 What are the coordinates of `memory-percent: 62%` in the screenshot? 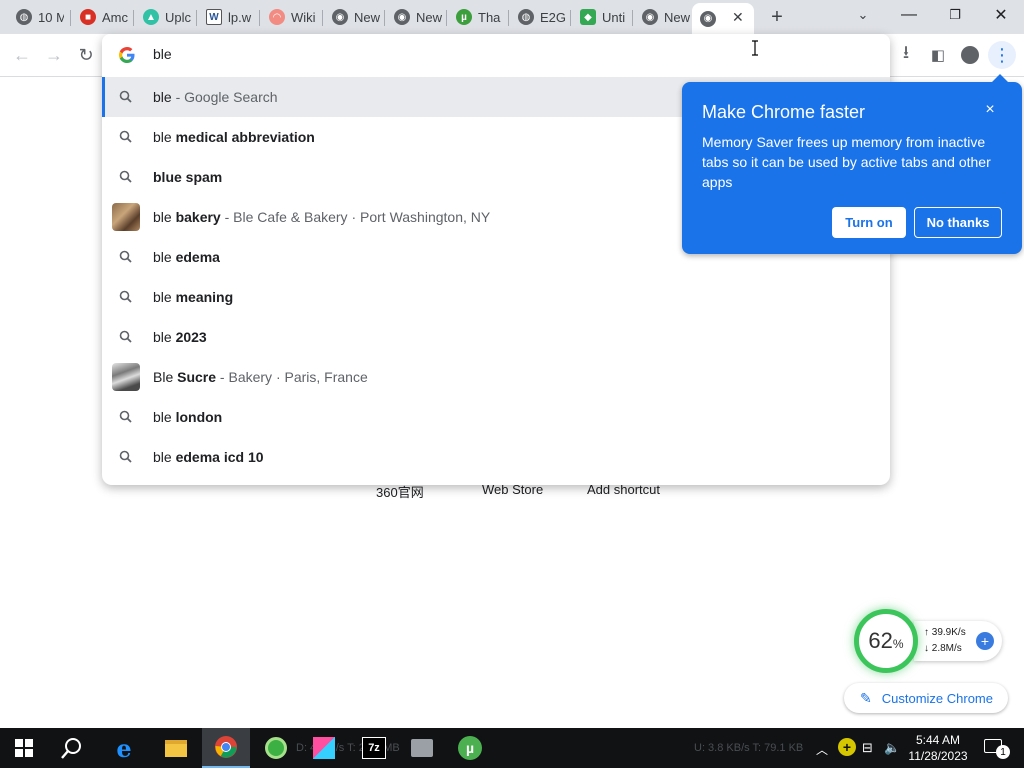 It's located at (885, 641).